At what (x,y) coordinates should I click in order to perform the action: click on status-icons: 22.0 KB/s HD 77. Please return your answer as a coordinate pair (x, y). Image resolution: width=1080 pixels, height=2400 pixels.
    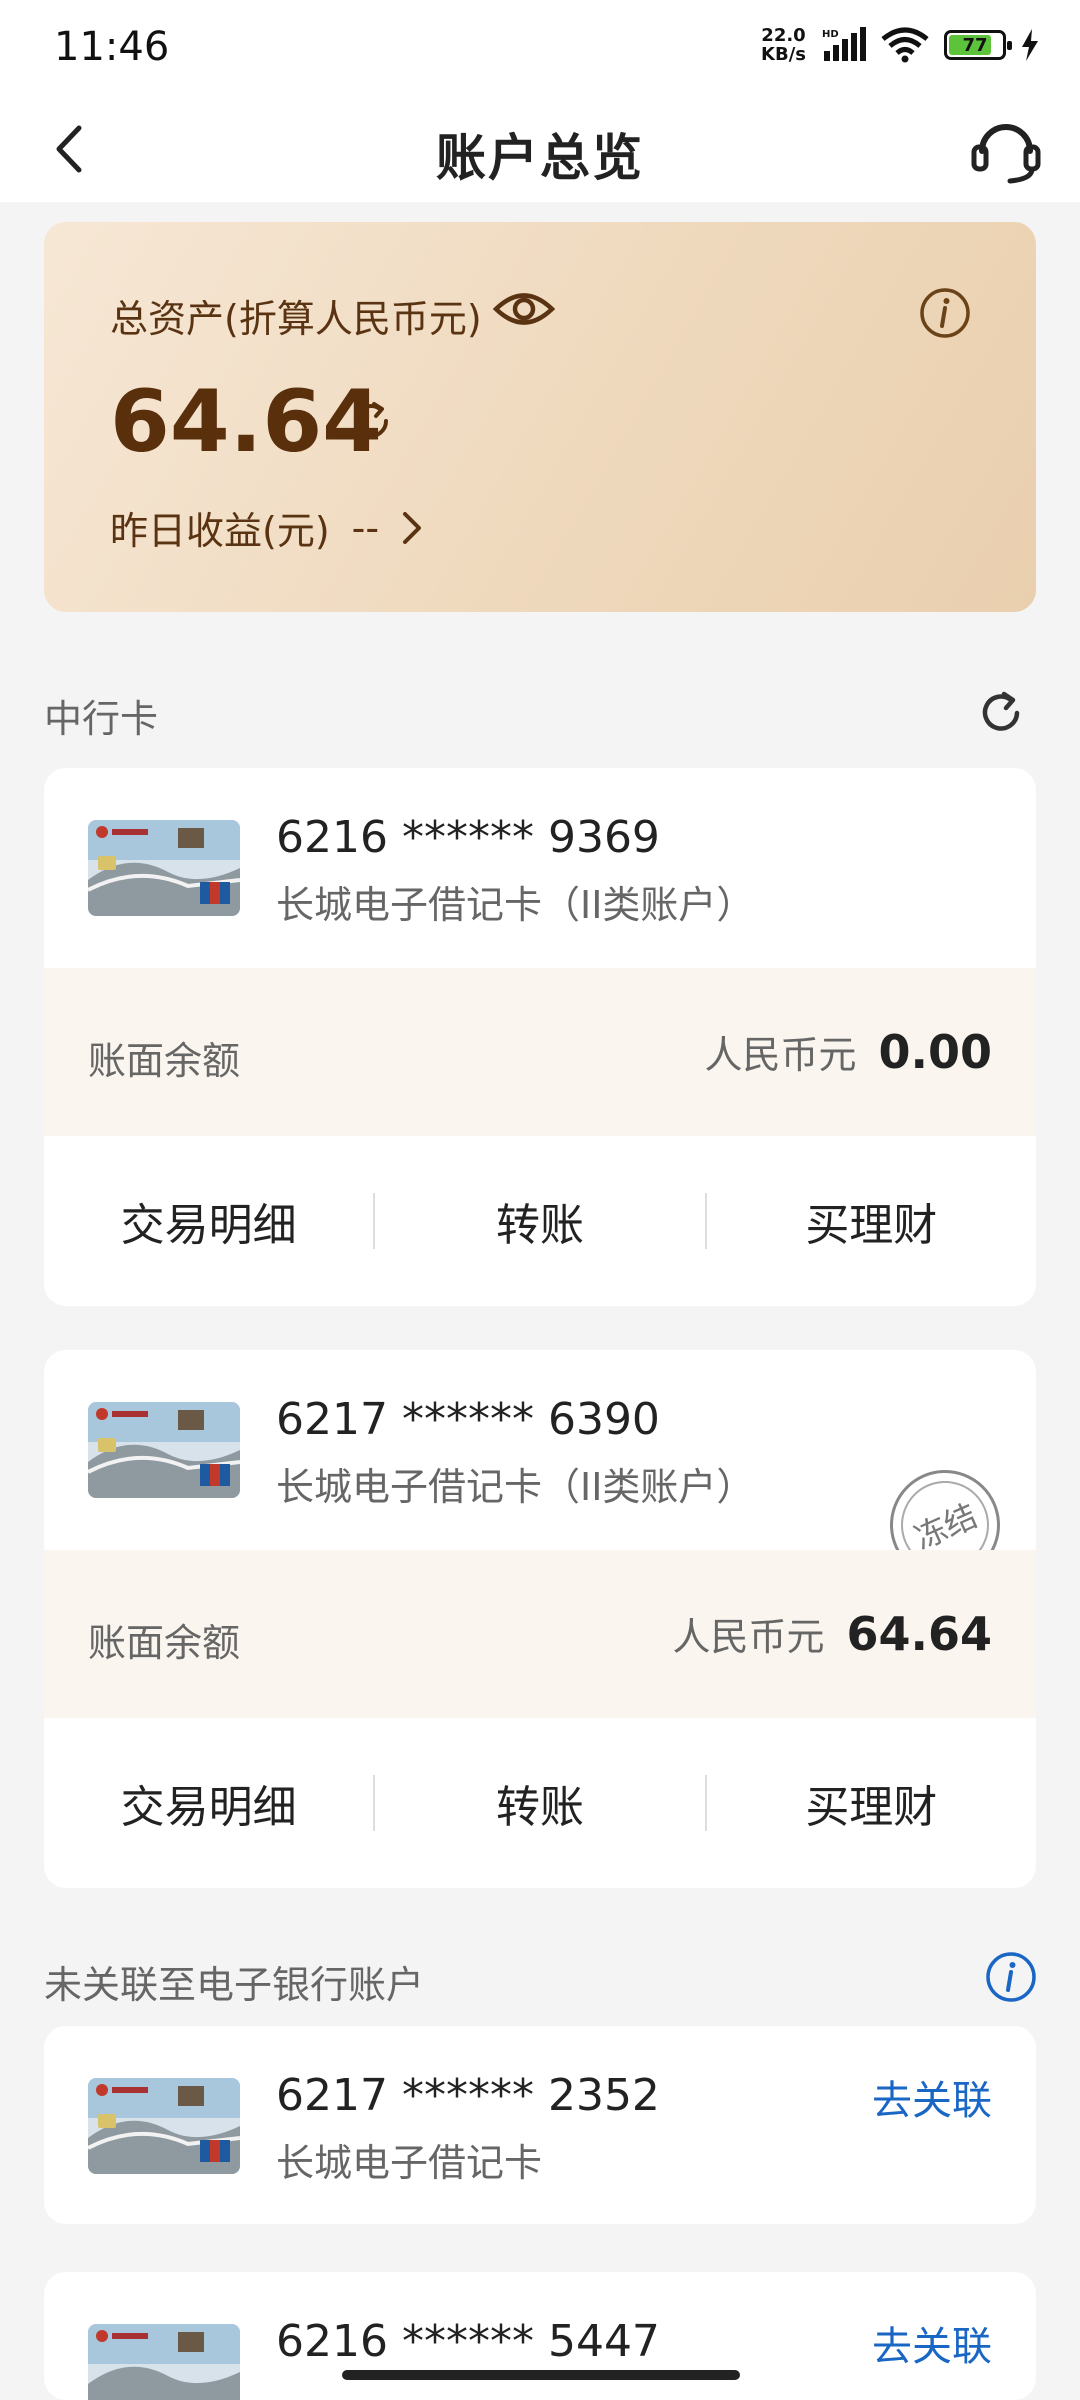
    Looking at the image, I should click on (900, 45).